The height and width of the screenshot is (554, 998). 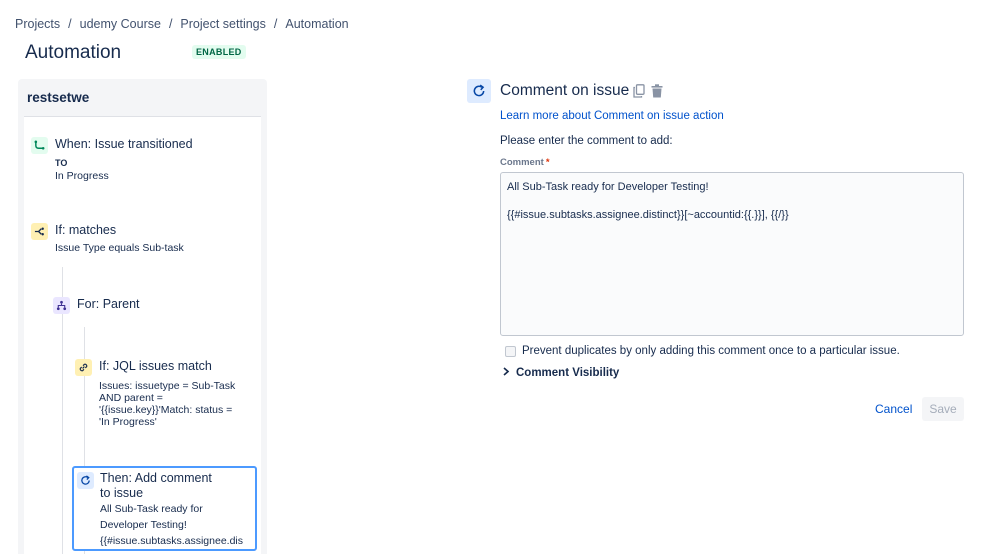 I want to click on component-detail: Developer Testing!, so click(x=143, y=525).